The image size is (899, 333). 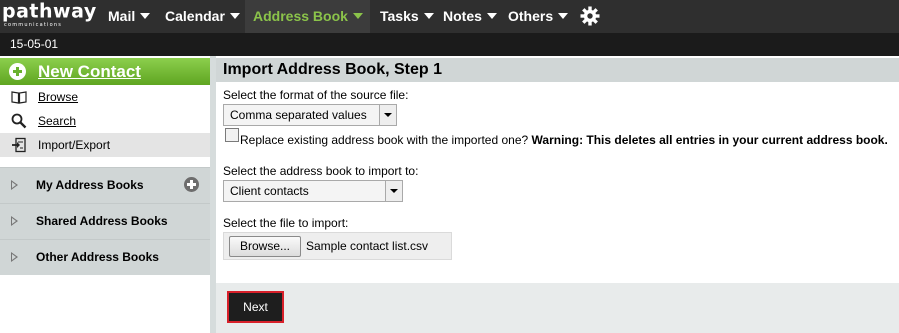 I want to click on nav-mail: Mail, so click(x=129, y=16).